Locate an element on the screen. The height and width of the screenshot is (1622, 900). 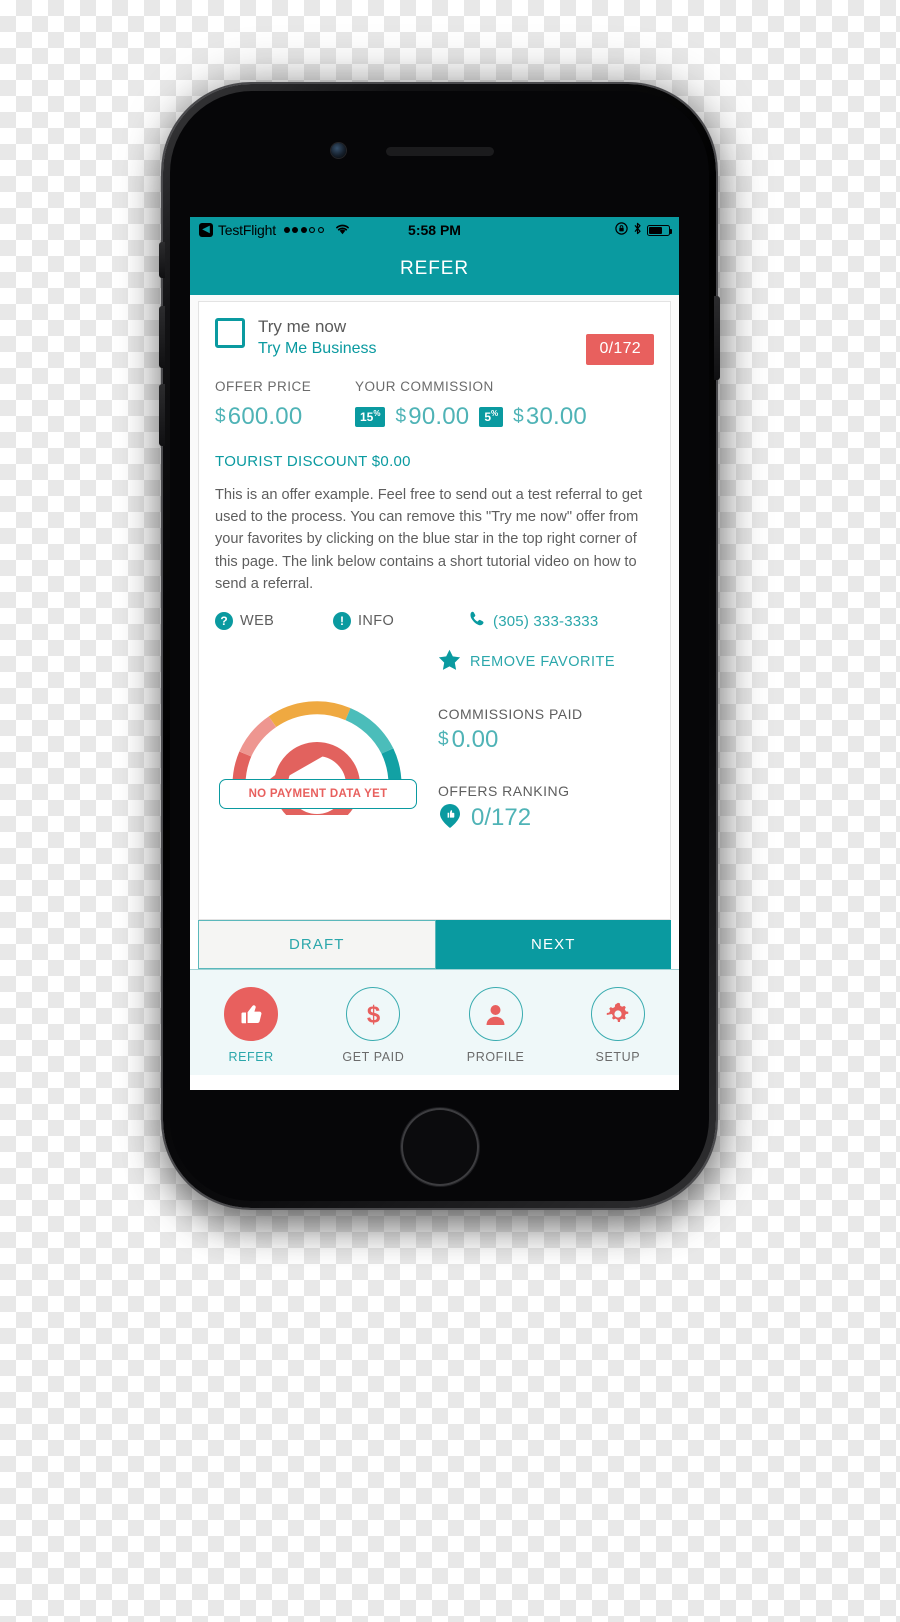
offer-checkbox is located at coordinates (230, 333).